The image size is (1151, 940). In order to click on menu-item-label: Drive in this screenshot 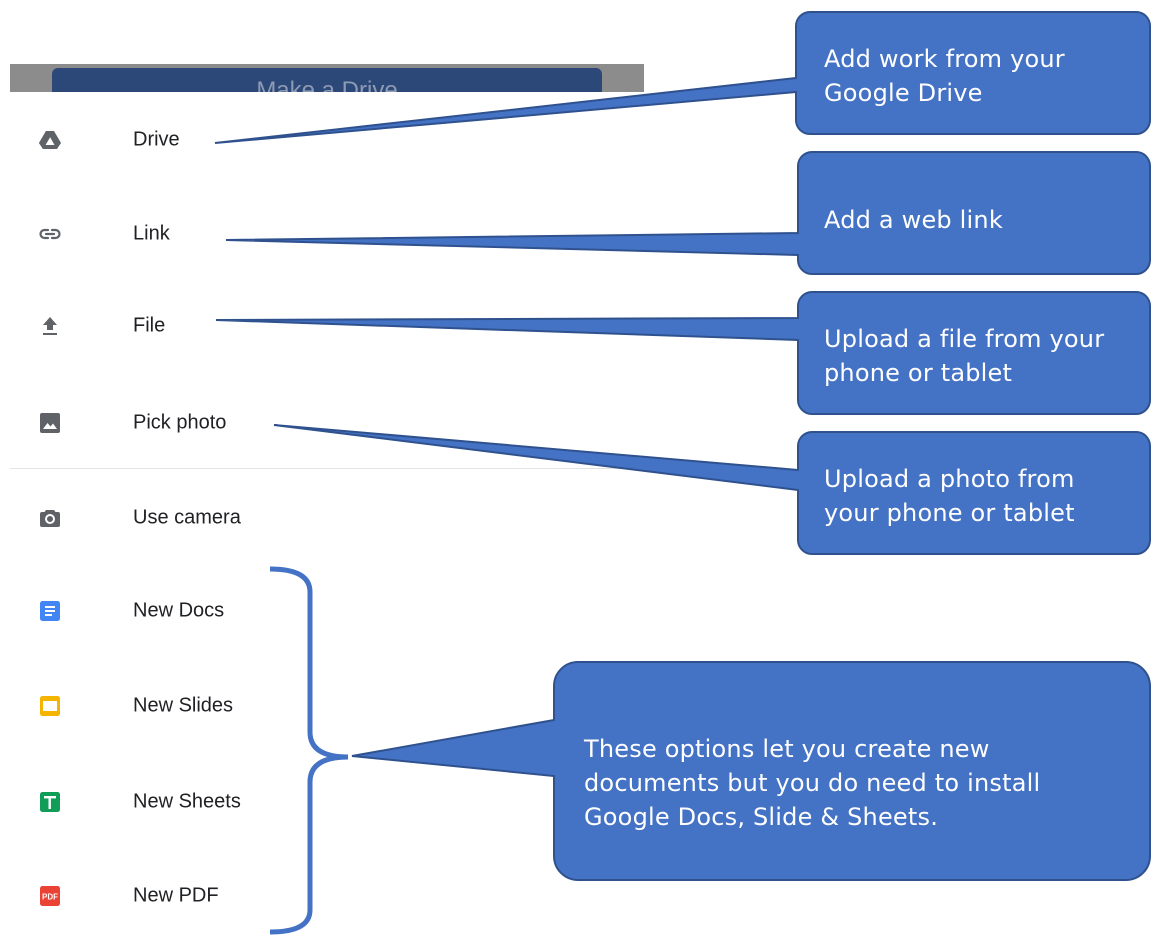, I will do `click(156, 139)`.